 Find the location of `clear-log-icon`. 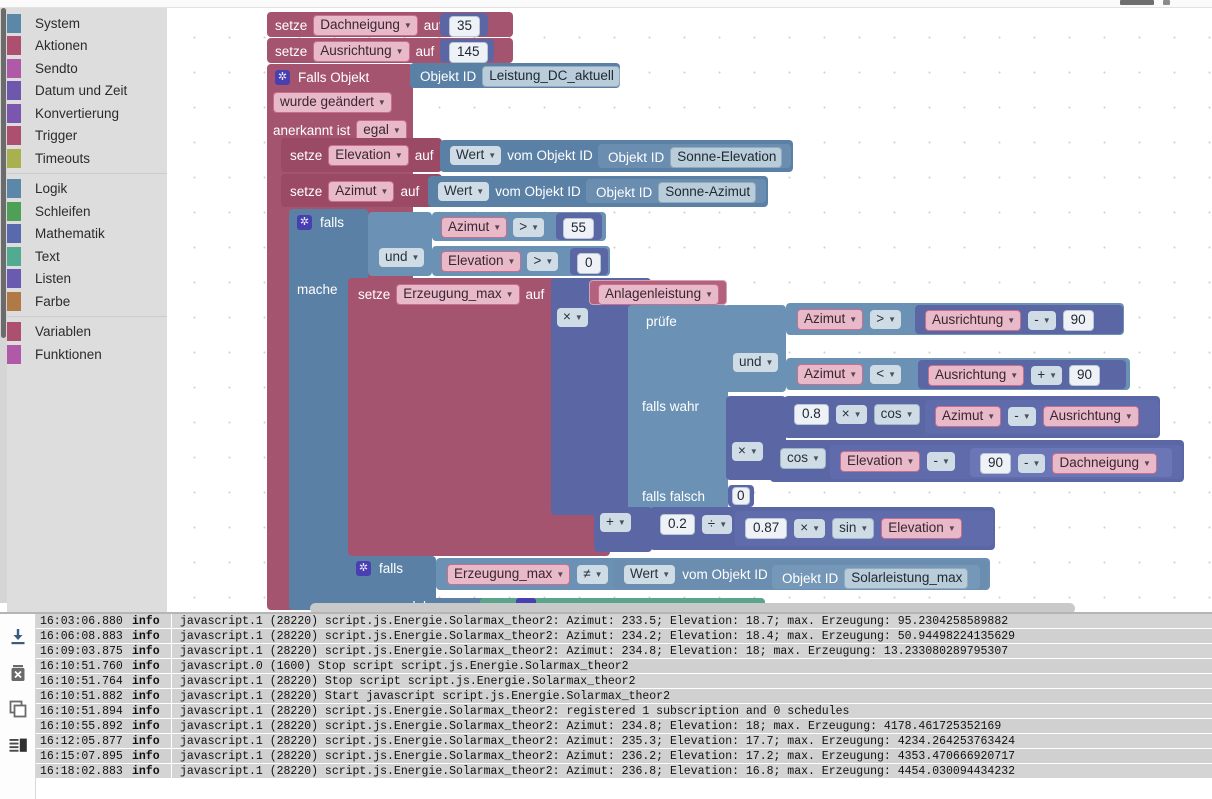

clear-log-icon is located at coordinates (18, 673).